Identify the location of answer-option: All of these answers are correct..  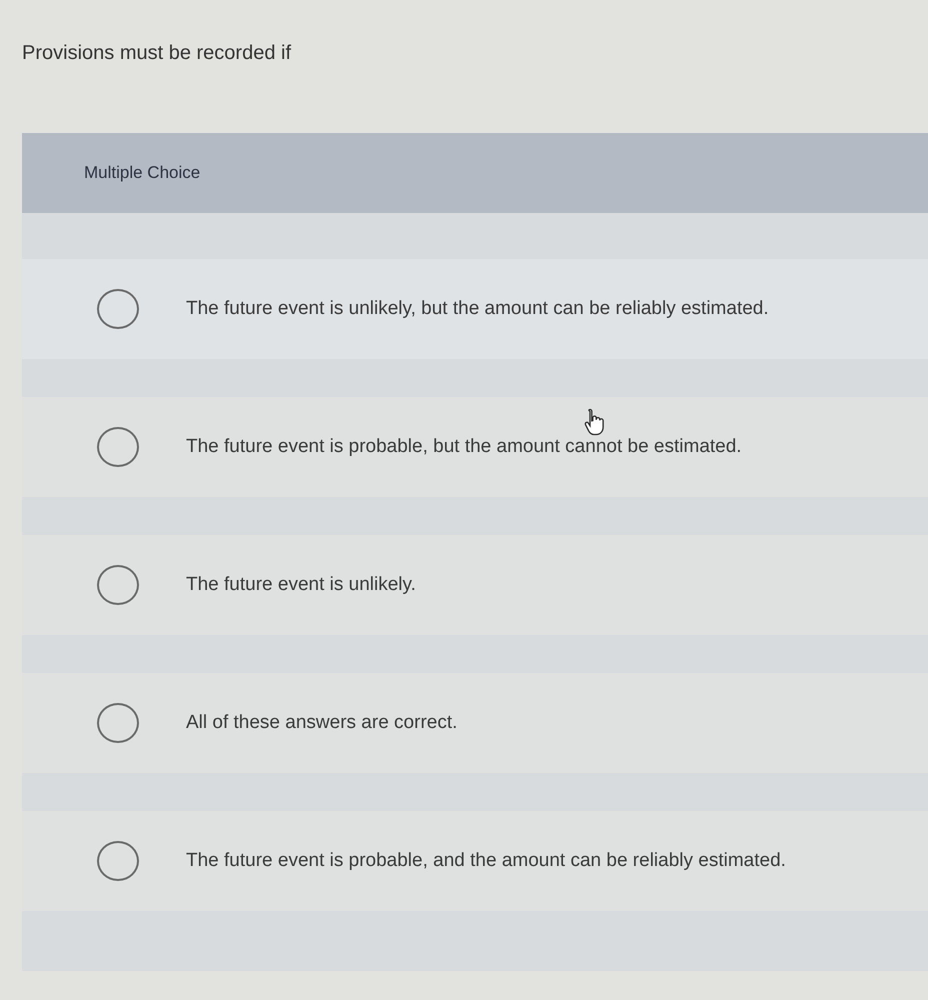
(322, 723).